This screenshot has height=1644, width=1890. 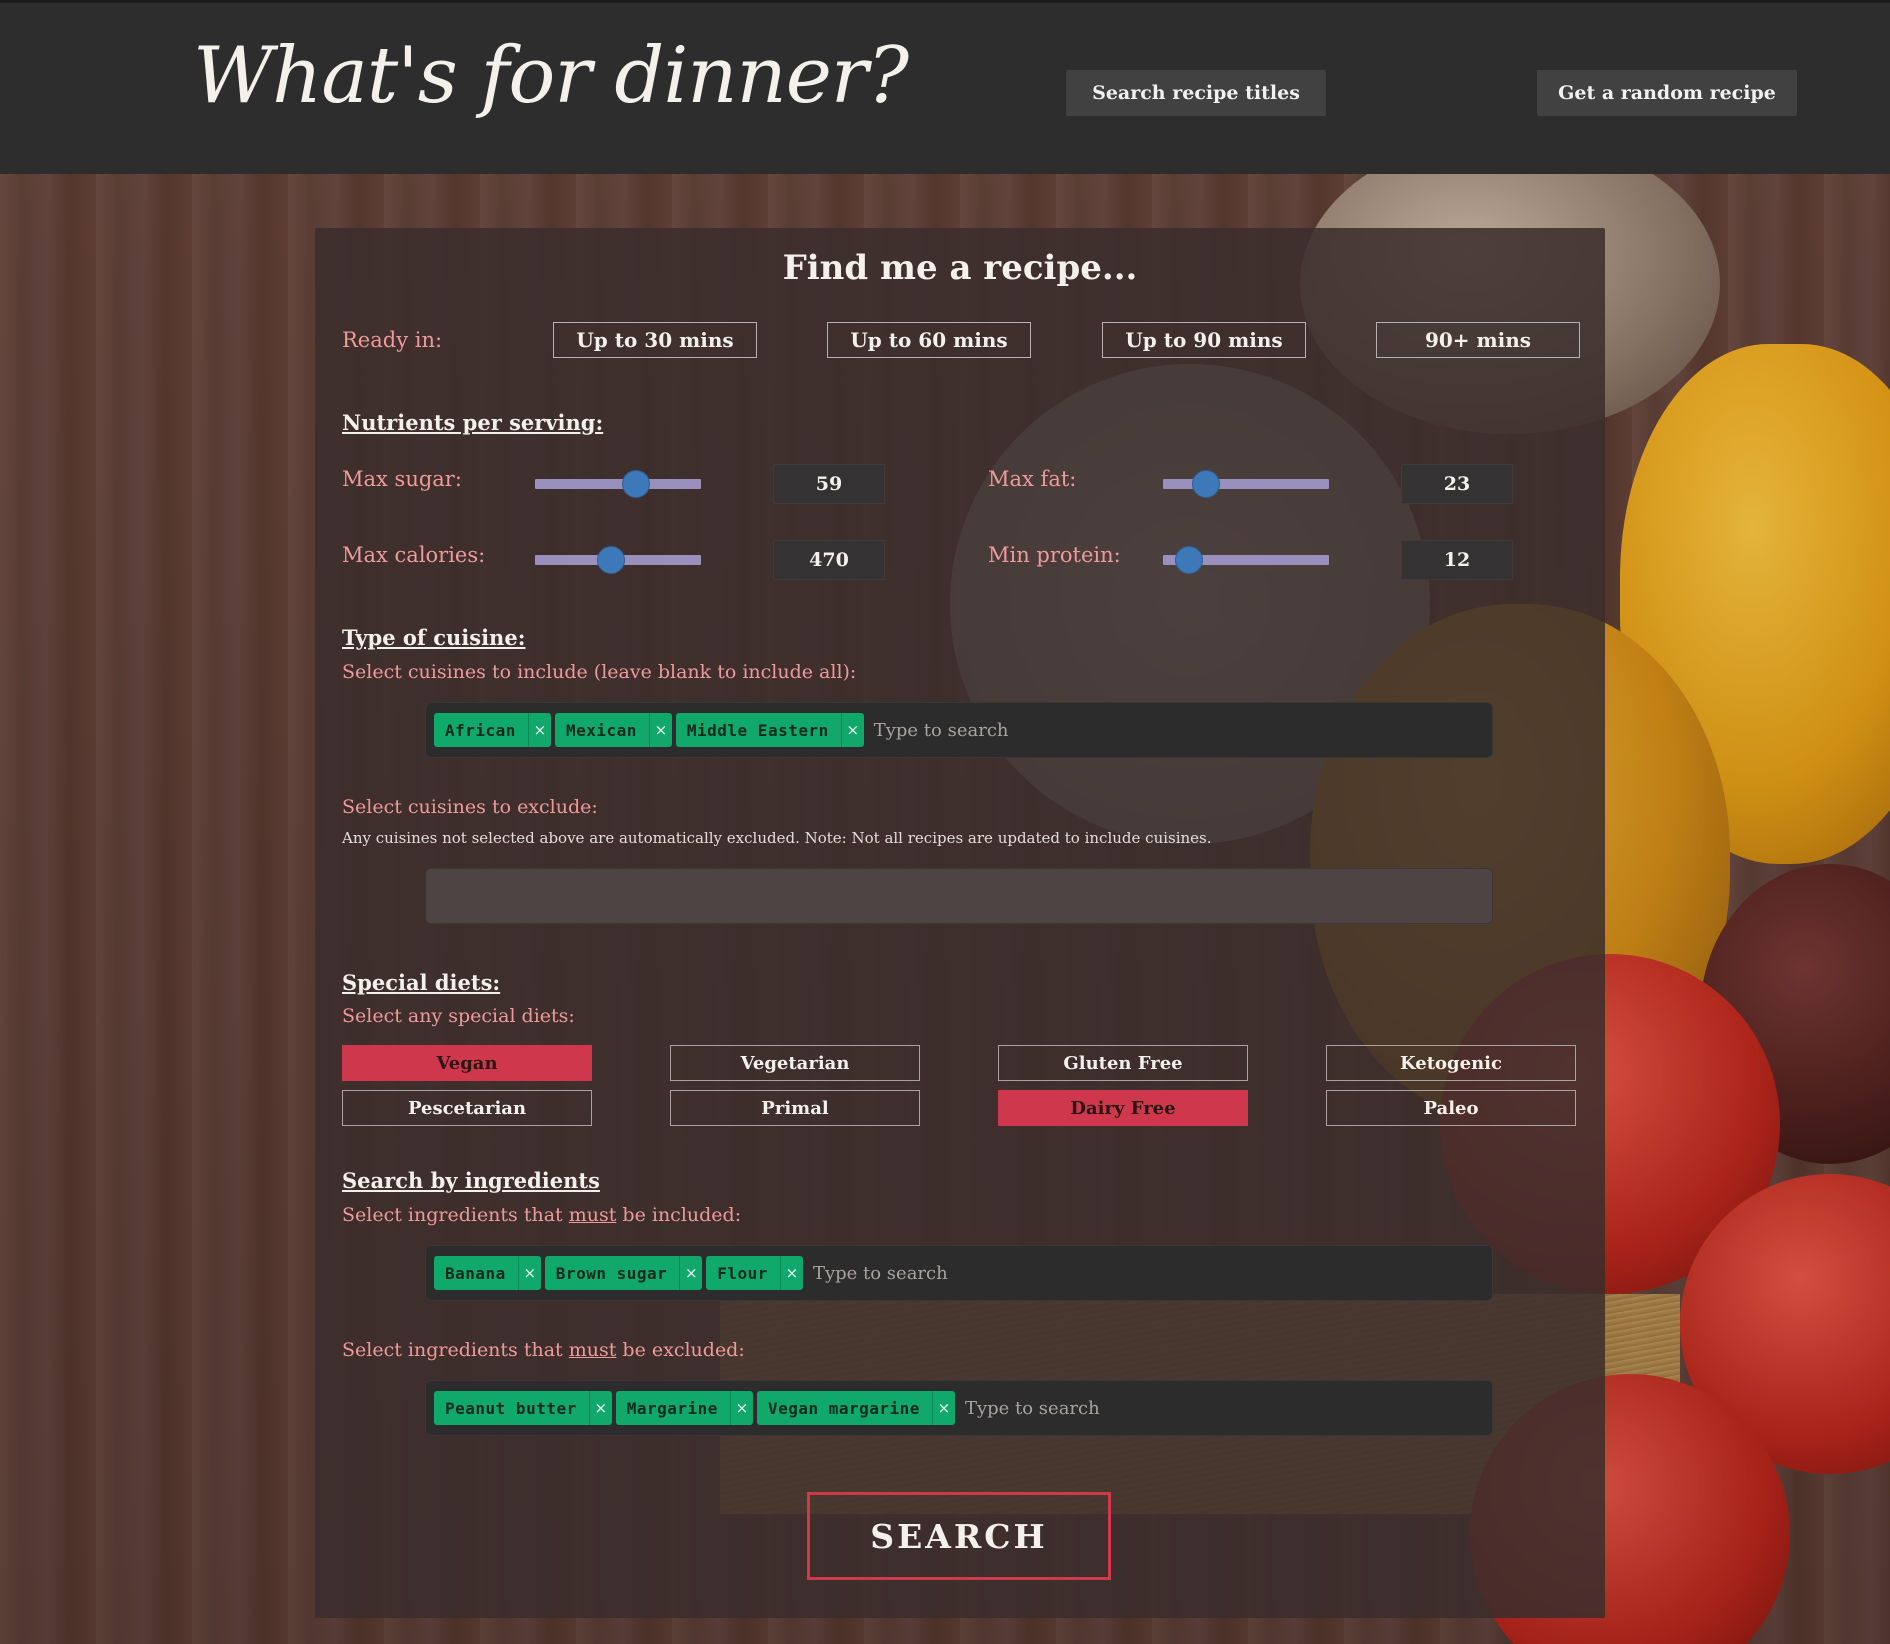 What do you see at coordinates (392, 340) in the screenshot?
I see `ready-in-label: Ready in:` at bounding box center [392, 340].